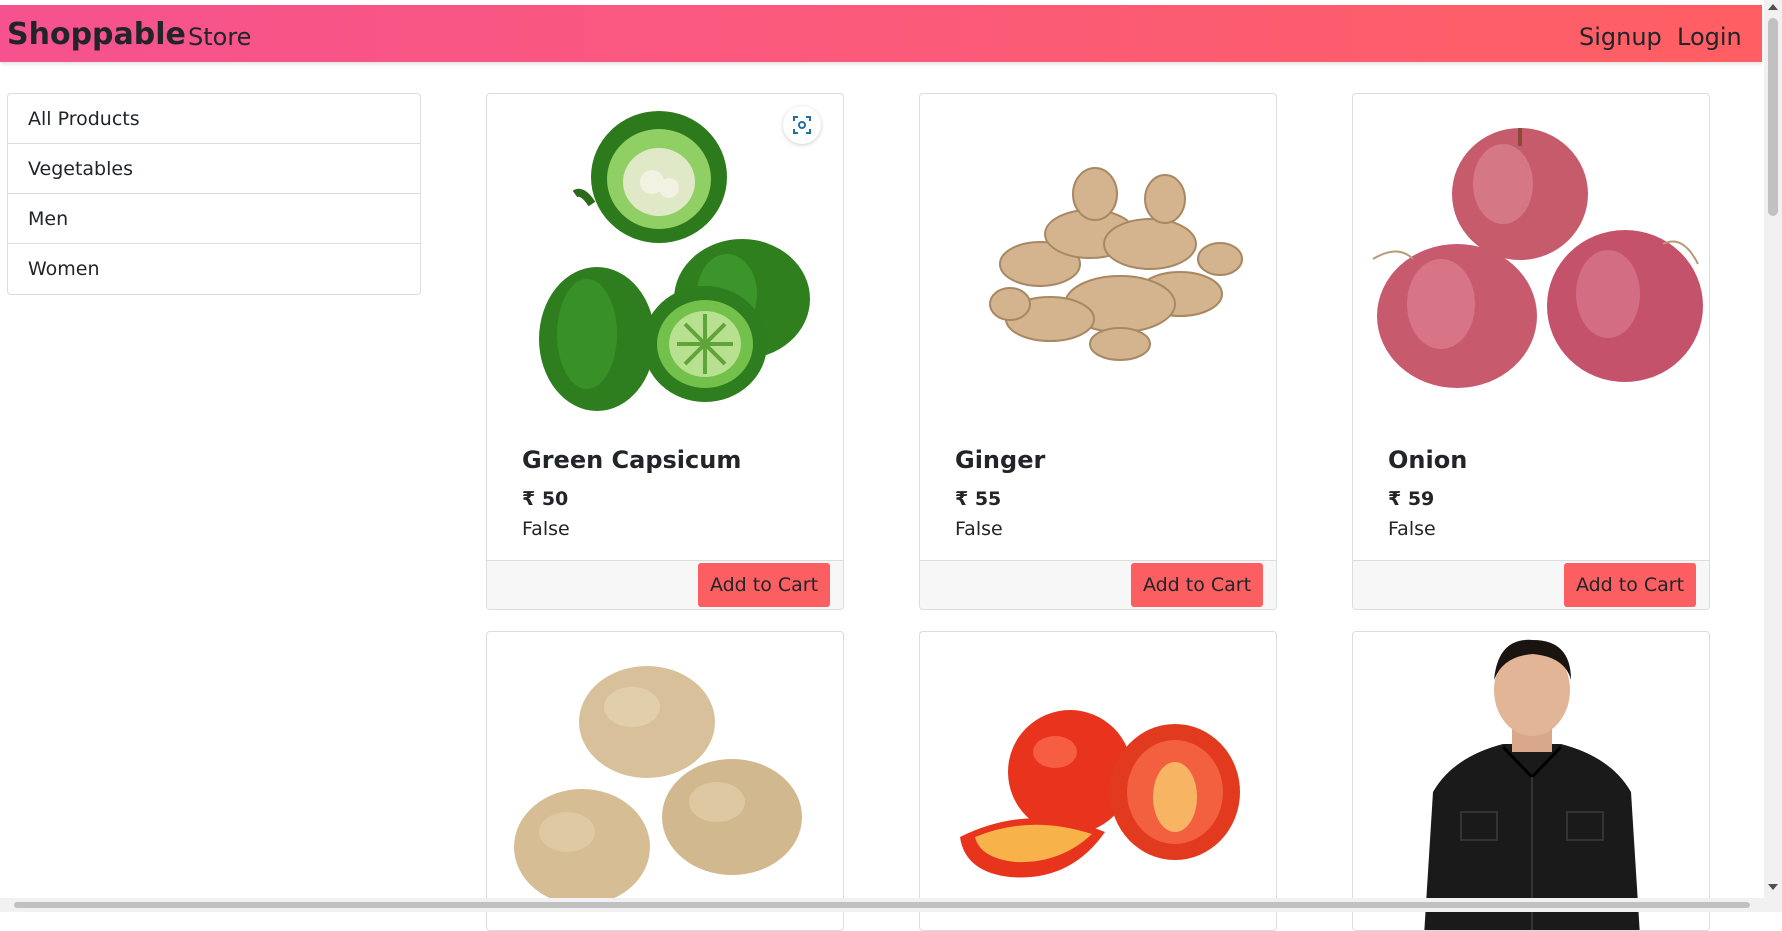  I want to click on product-card: Onion ₹ 59 False Add to Cart, so click(1531, 351).